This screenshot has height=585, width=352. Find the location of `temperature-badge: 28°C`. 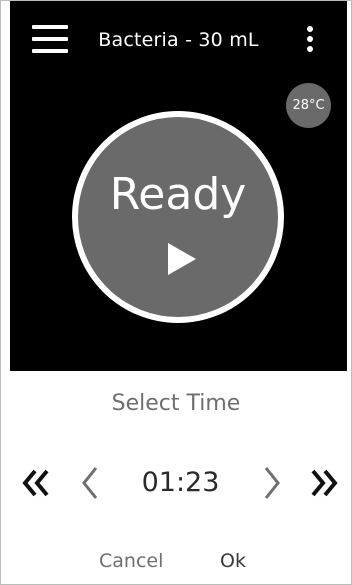

temperature-badge: 28°C is located at coordinates (308, 105).